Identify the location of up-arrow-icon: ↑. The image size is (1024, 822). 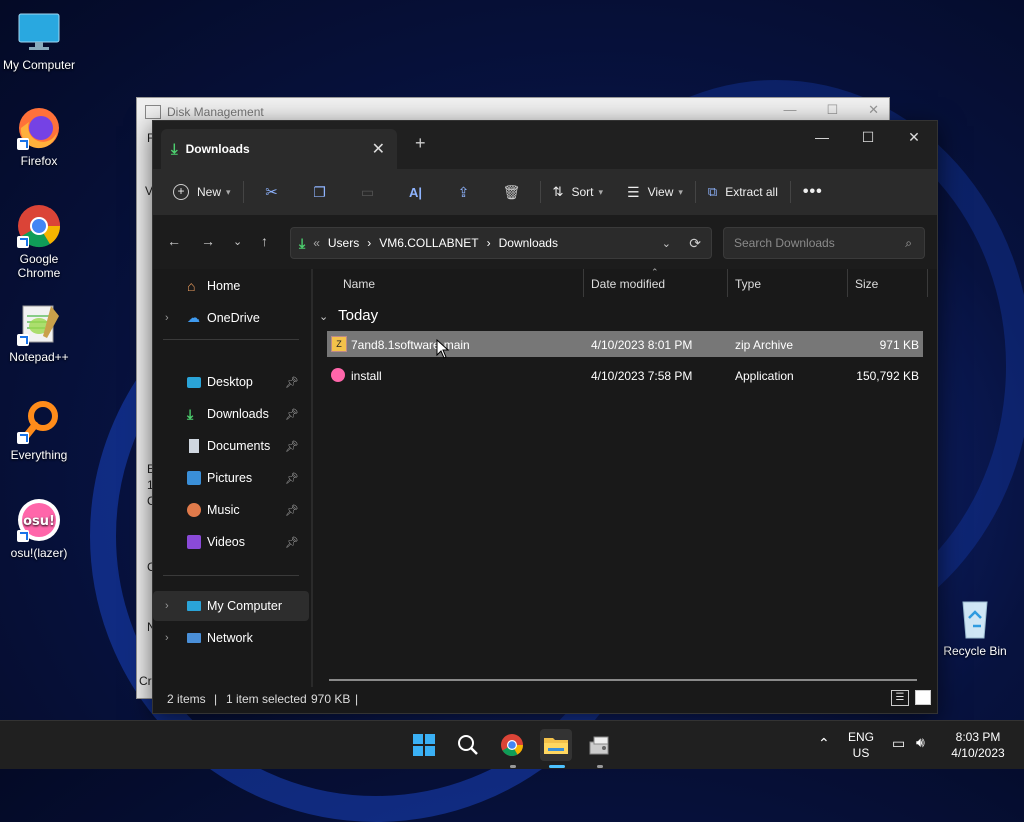
(264, 241).